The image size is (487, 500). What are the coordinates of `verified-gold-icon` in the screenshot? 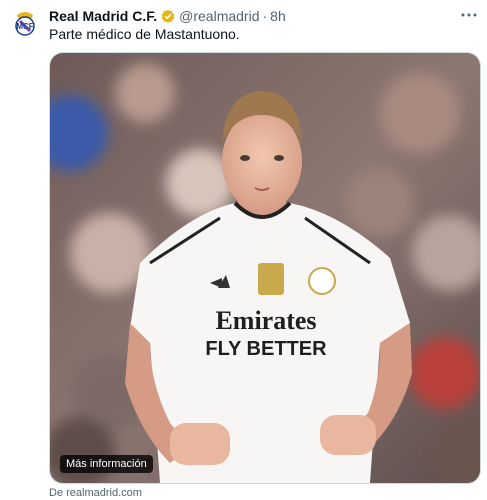 It's located at (168, 16).